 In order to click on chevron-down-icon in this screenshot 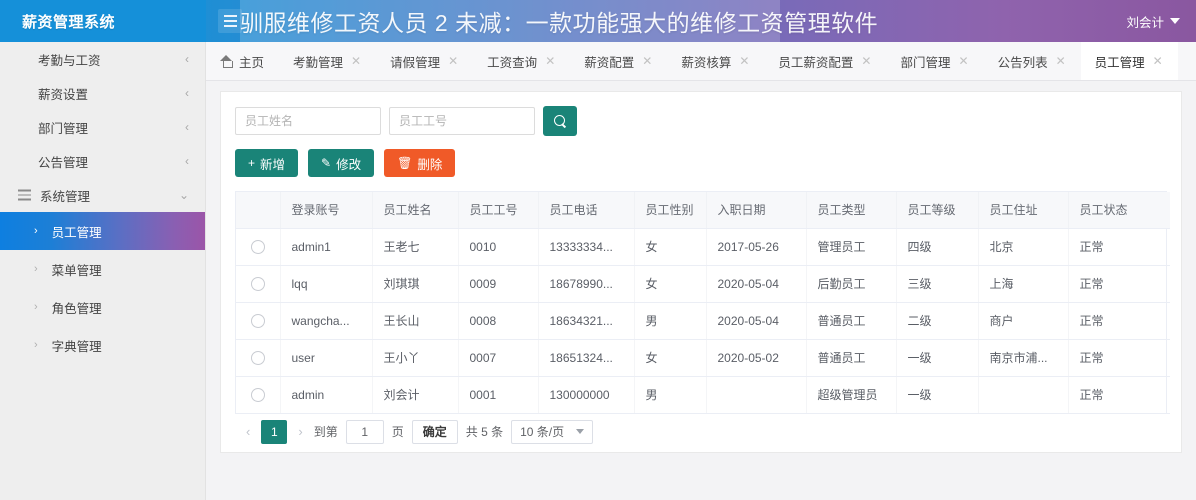, I will do `click(580, 431)`.